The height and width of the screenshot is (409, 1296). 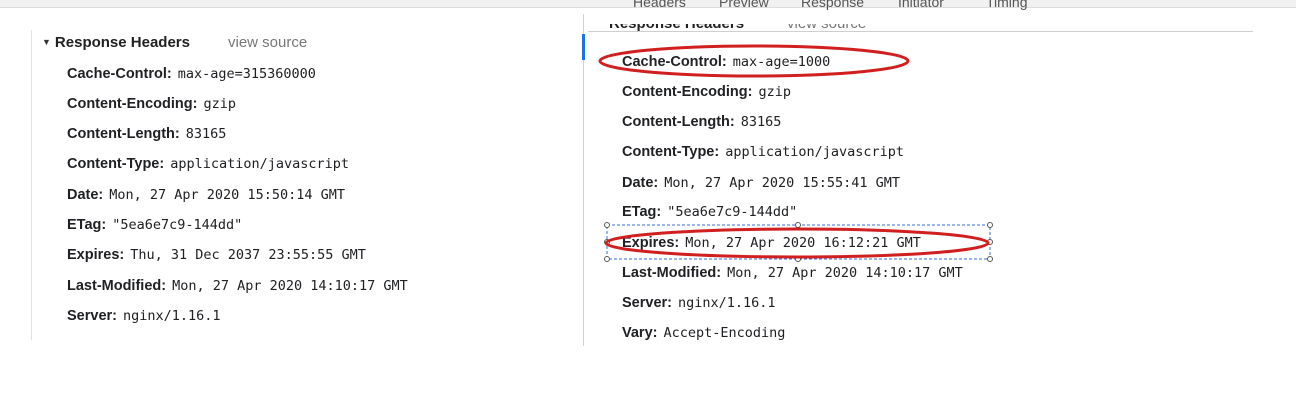 I want to click on tab-headers: Headers, so click(x=659, y=5).